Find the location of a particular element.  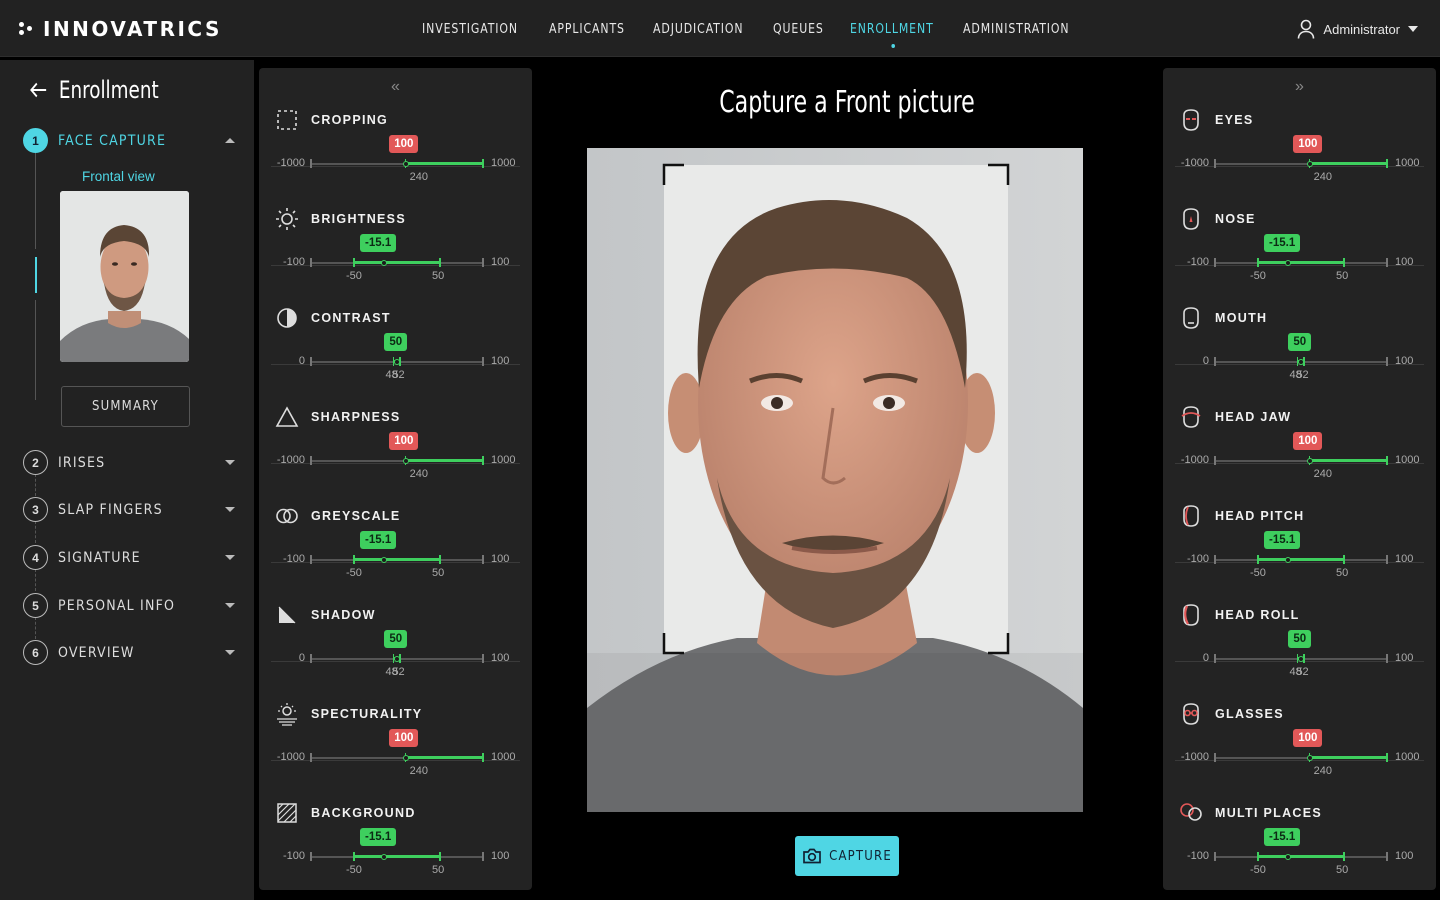

step-label: SLAP FINGERS is located at coordinates (110, 509).